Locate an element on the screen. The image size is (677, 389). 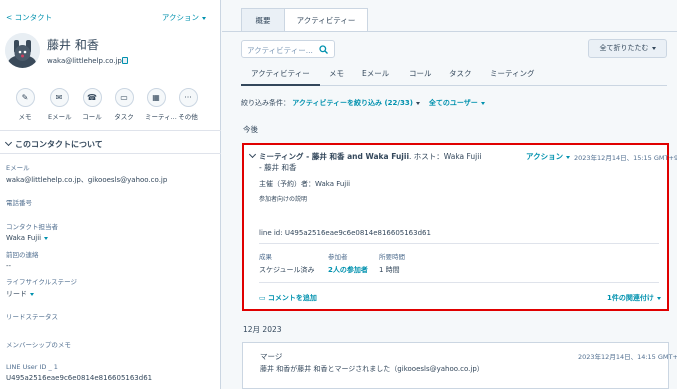
attendees-label: 参加者 is located at coordinates (338, 257).